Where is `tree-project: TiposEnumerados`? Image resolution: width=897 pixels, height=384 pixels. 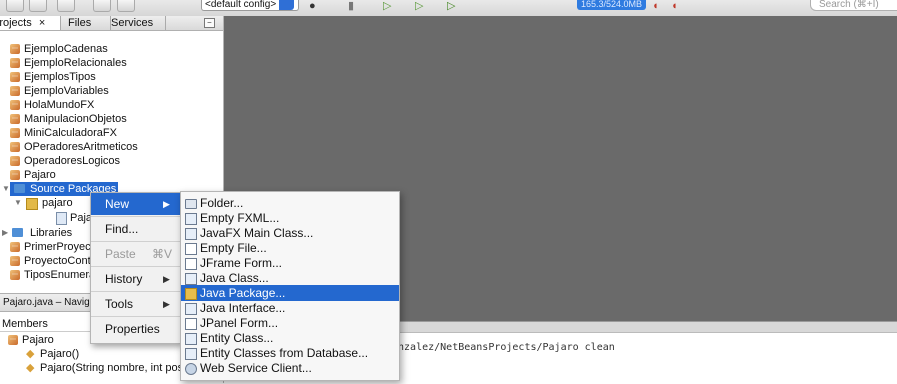 tree-project: TiposEnumerados is located at coordinates (50, 275).